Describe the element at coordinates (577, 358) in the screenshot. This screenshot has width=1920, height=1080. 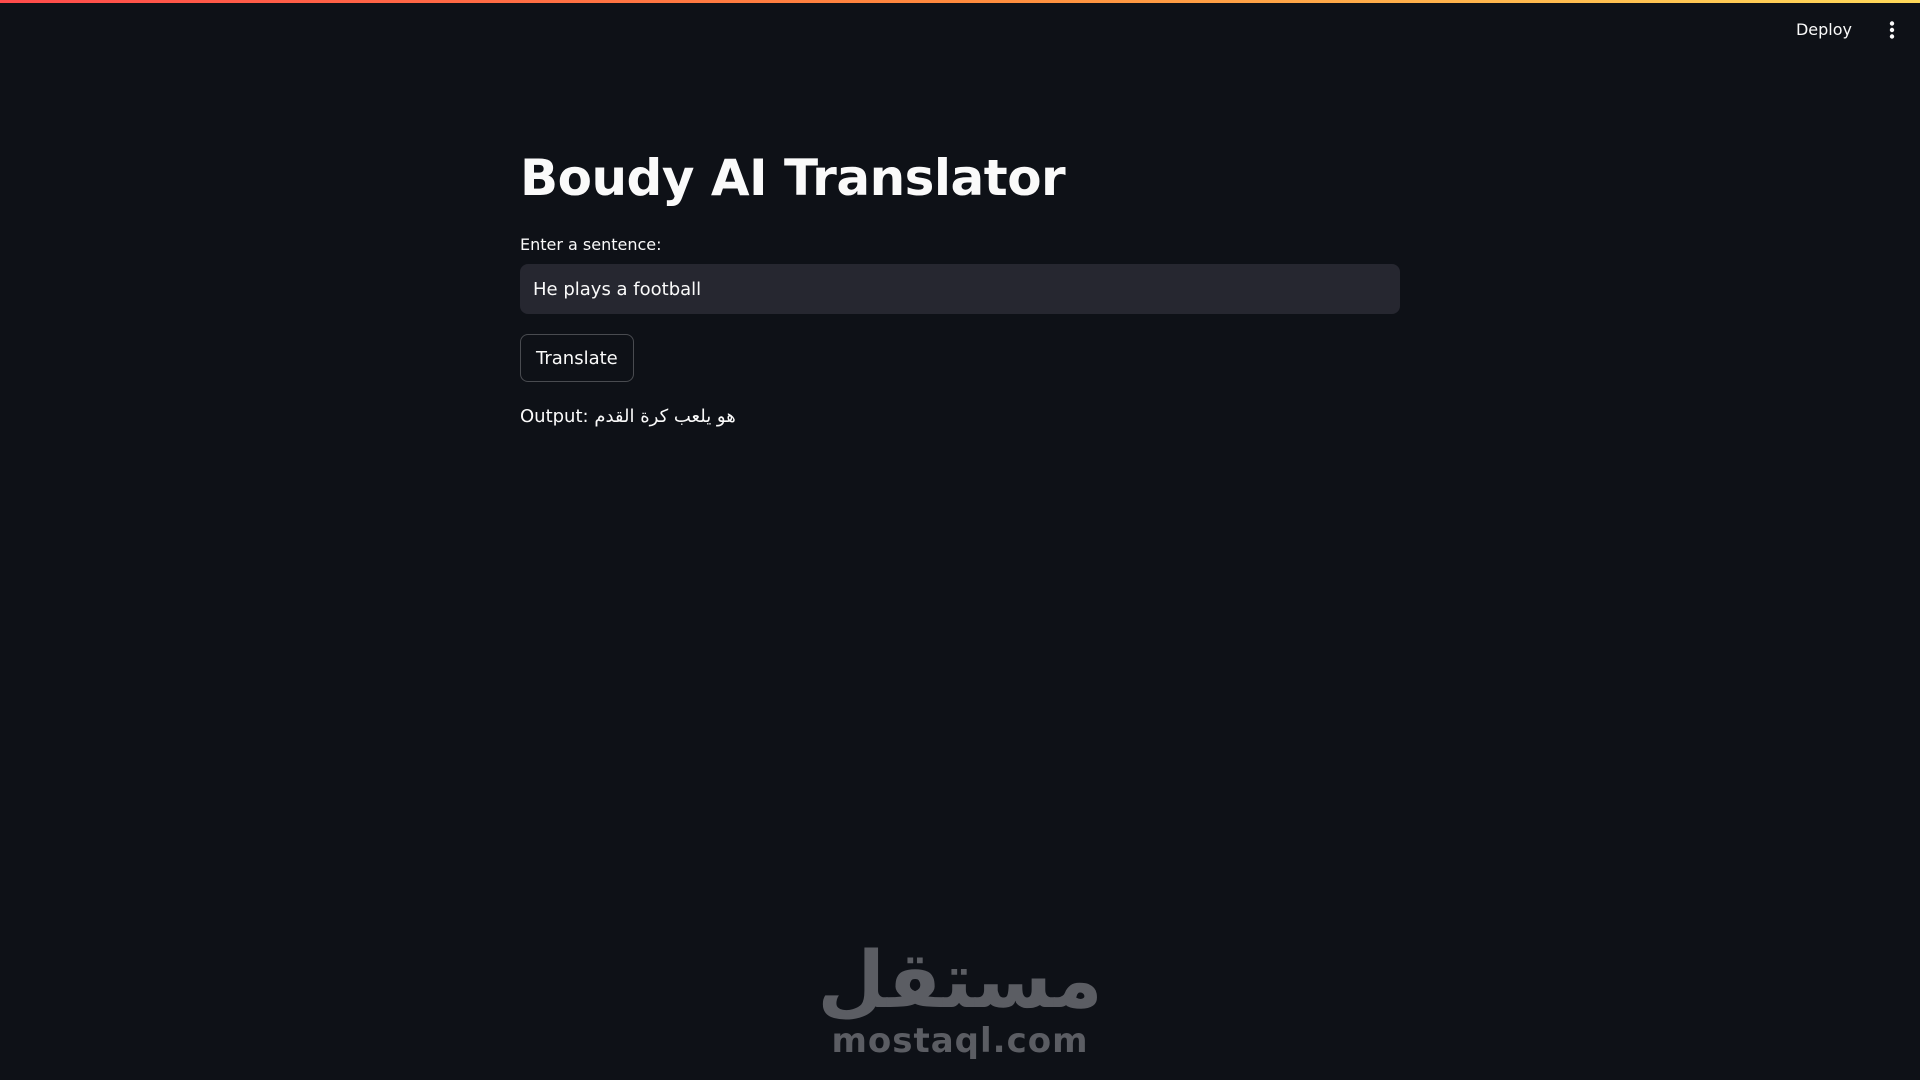
I see `translate-button: Translate` at that location.